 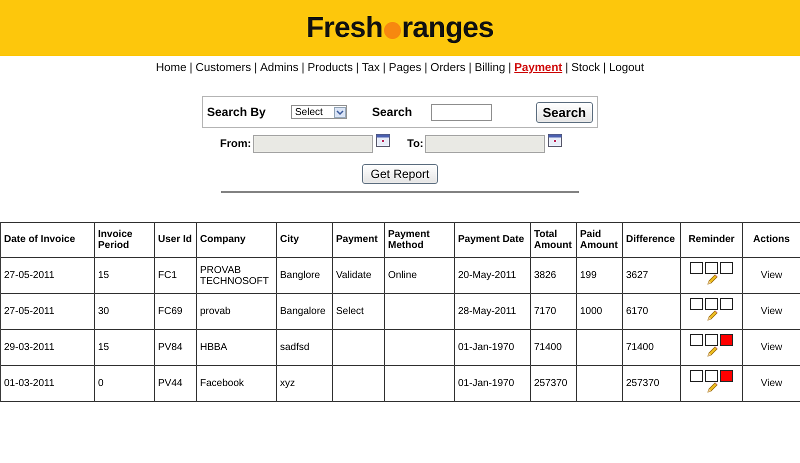 I want to click on table-cell: 0, so click(x=124, y=384).